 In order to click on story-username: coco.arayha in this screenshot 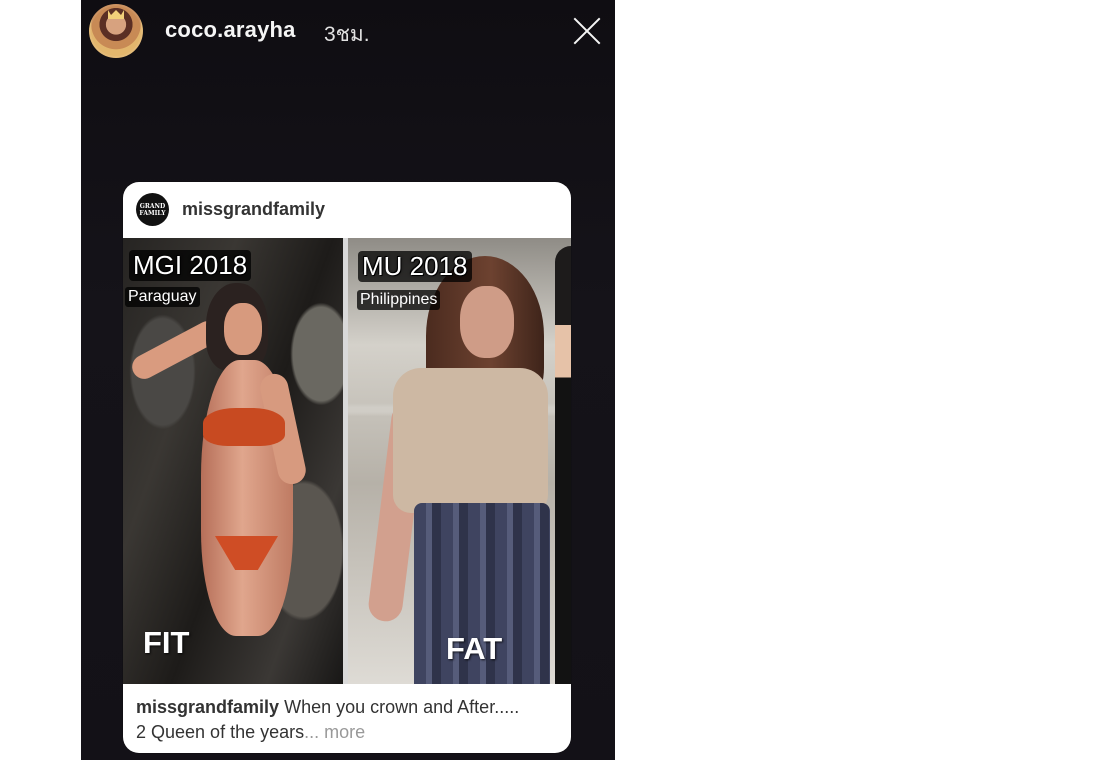, I will do `click(230, 30)`.